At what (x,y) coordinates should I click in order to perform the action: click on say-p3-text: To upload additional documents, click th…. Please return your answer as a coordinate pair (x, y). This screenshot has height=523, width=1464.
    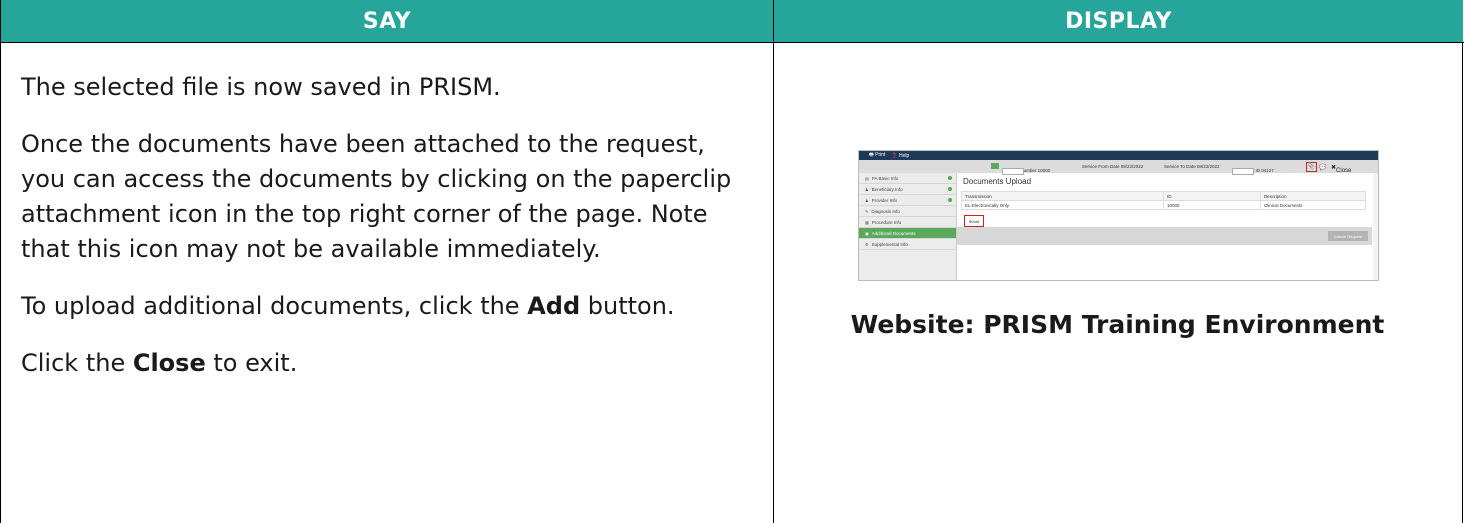
    Looking at the image, I should click on (274, 306).